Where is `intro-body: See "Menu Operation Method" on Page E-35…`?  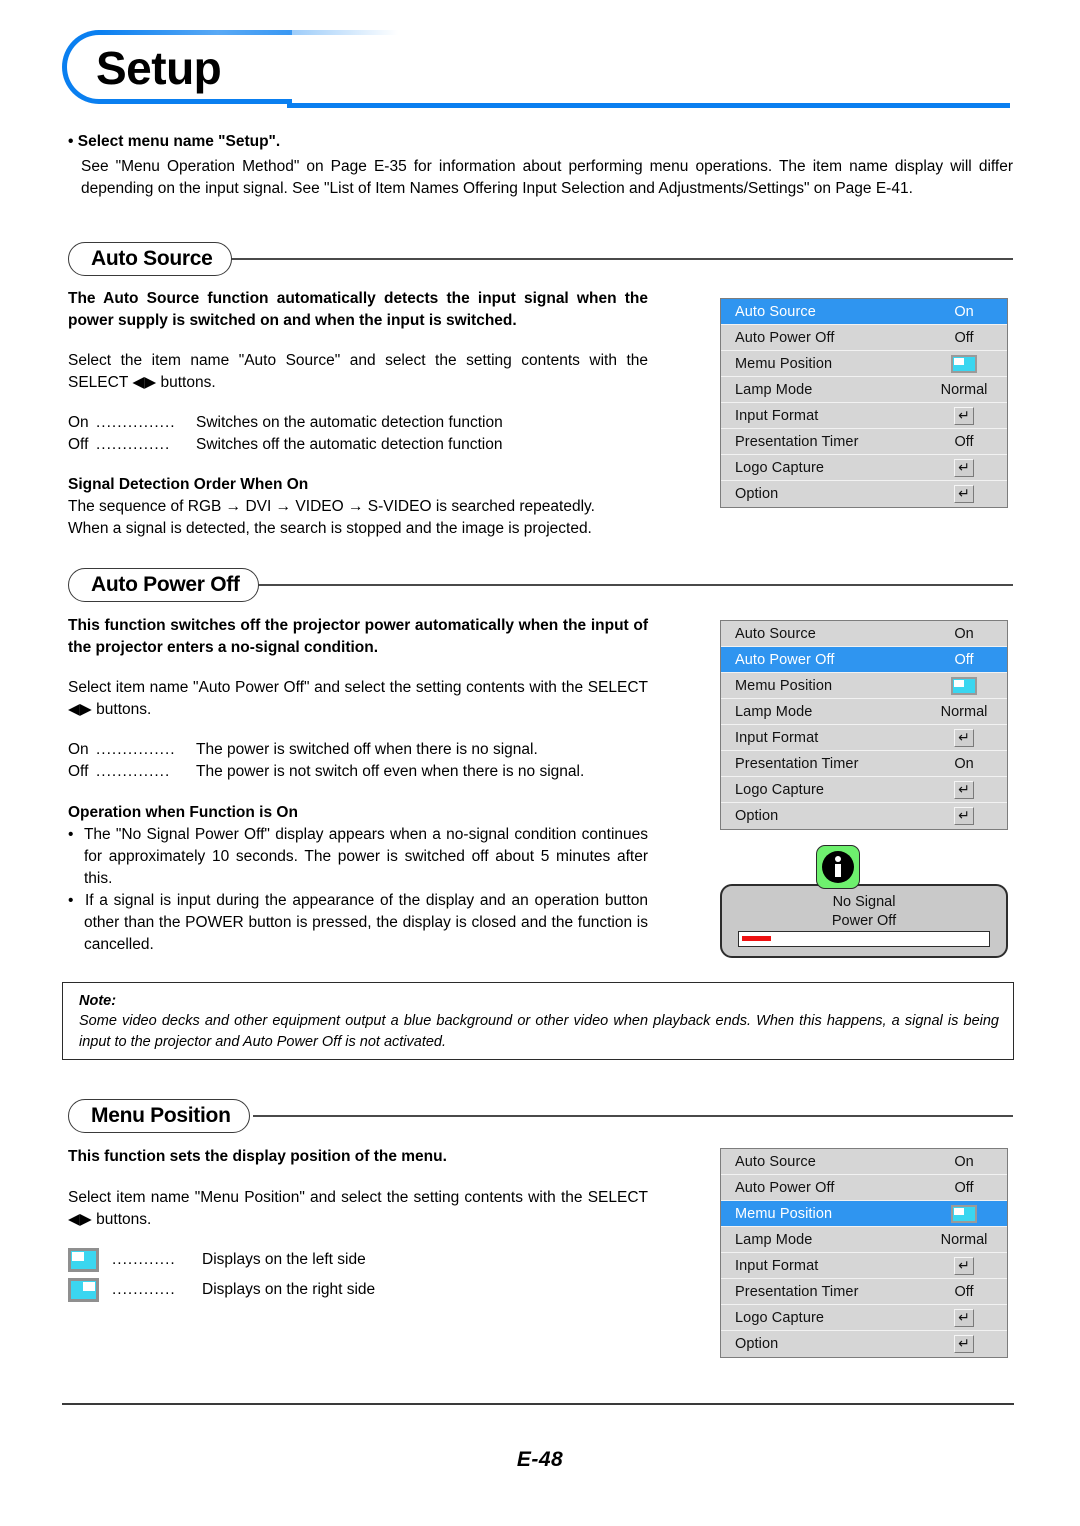
intro-body: See "Menu Operation Method" on Page E-35… is located at coordinates (547, 177).